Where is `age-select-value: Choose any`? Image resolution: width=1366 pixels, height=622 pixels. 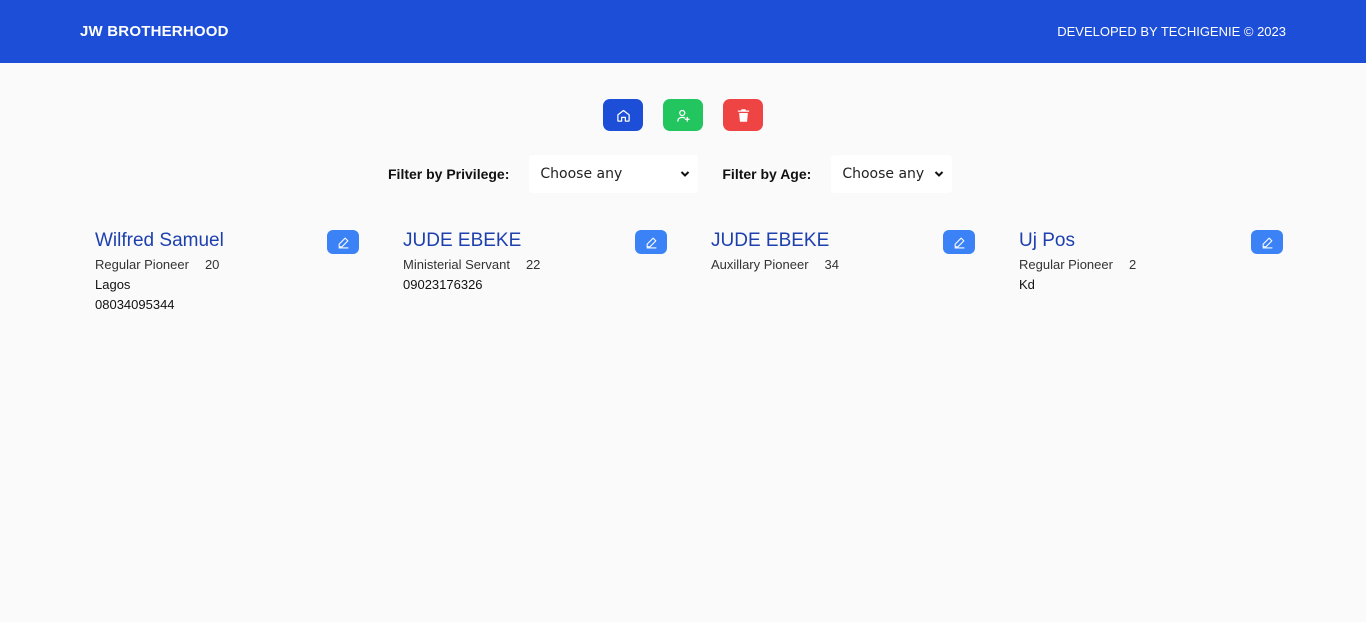 age-select-value: Choose any is located at coordinates (883, 174).